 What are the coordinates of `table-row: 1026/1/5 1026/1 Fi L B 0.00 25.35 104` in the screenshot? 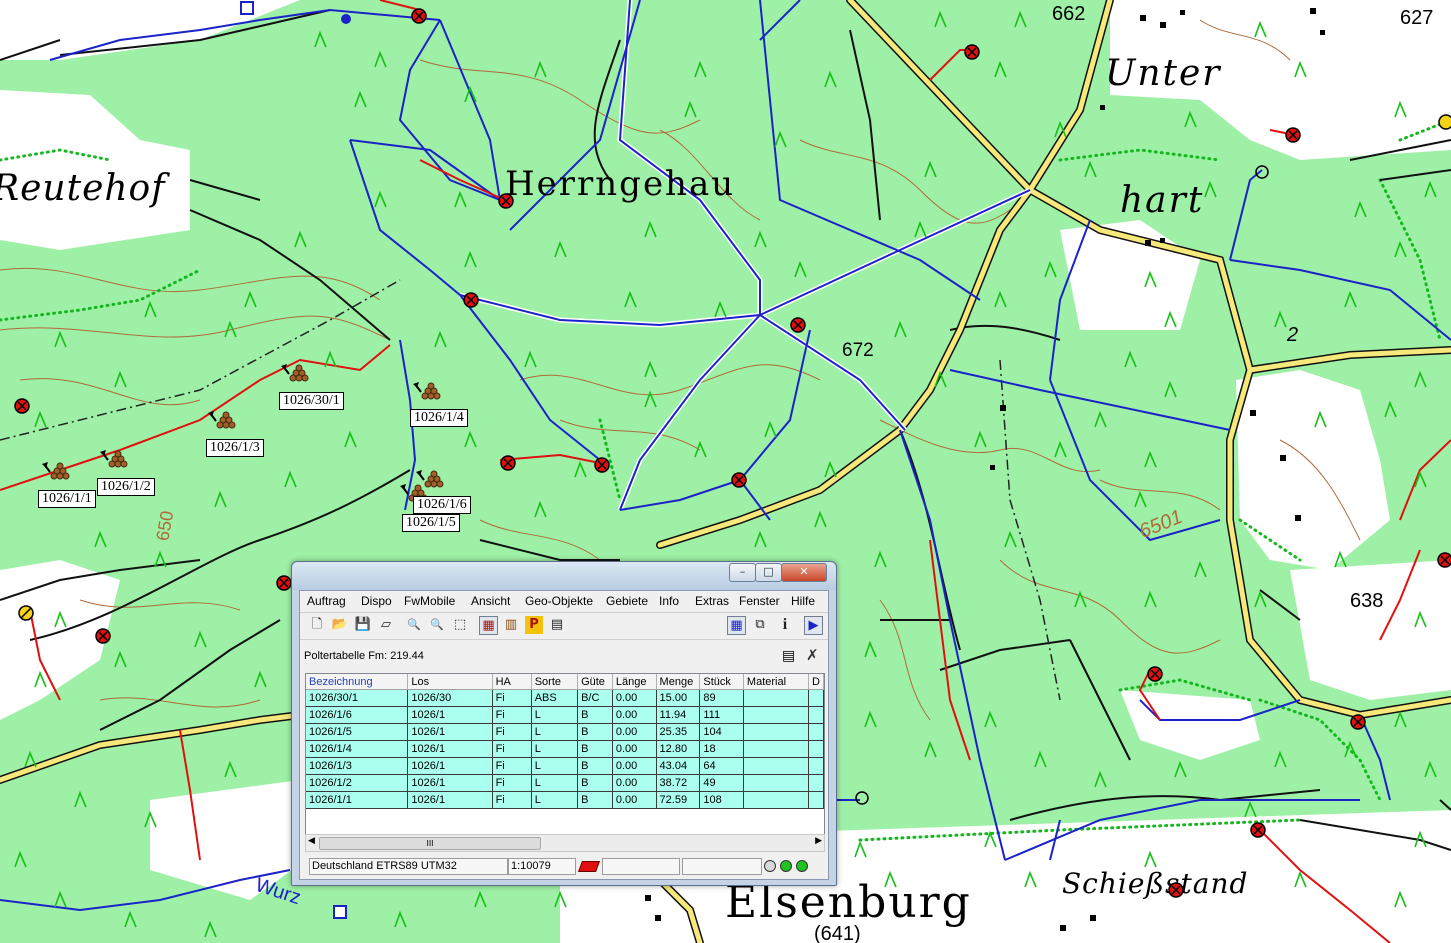 It's located at (565, 732).